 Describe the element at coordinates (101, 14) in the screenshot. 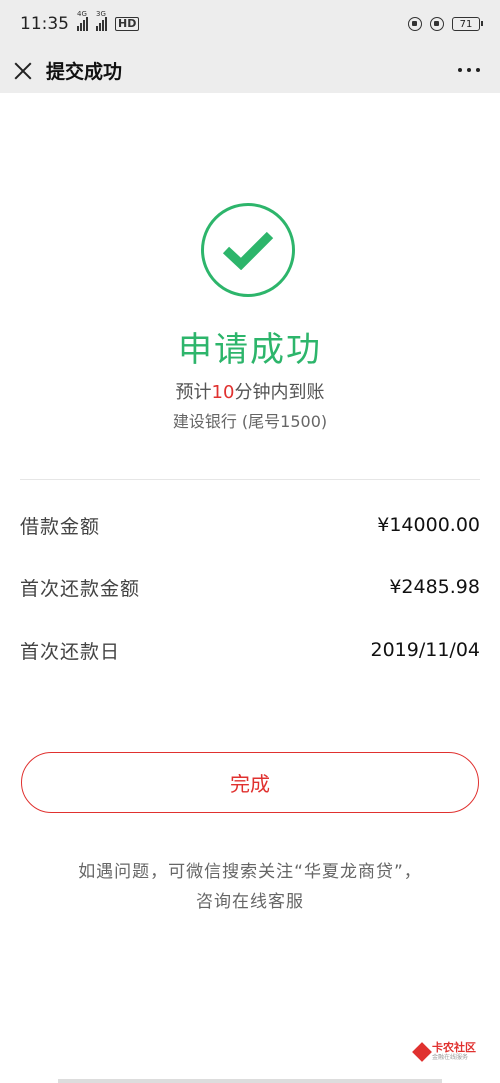

I see `net-label-3g: 3G` at that location.